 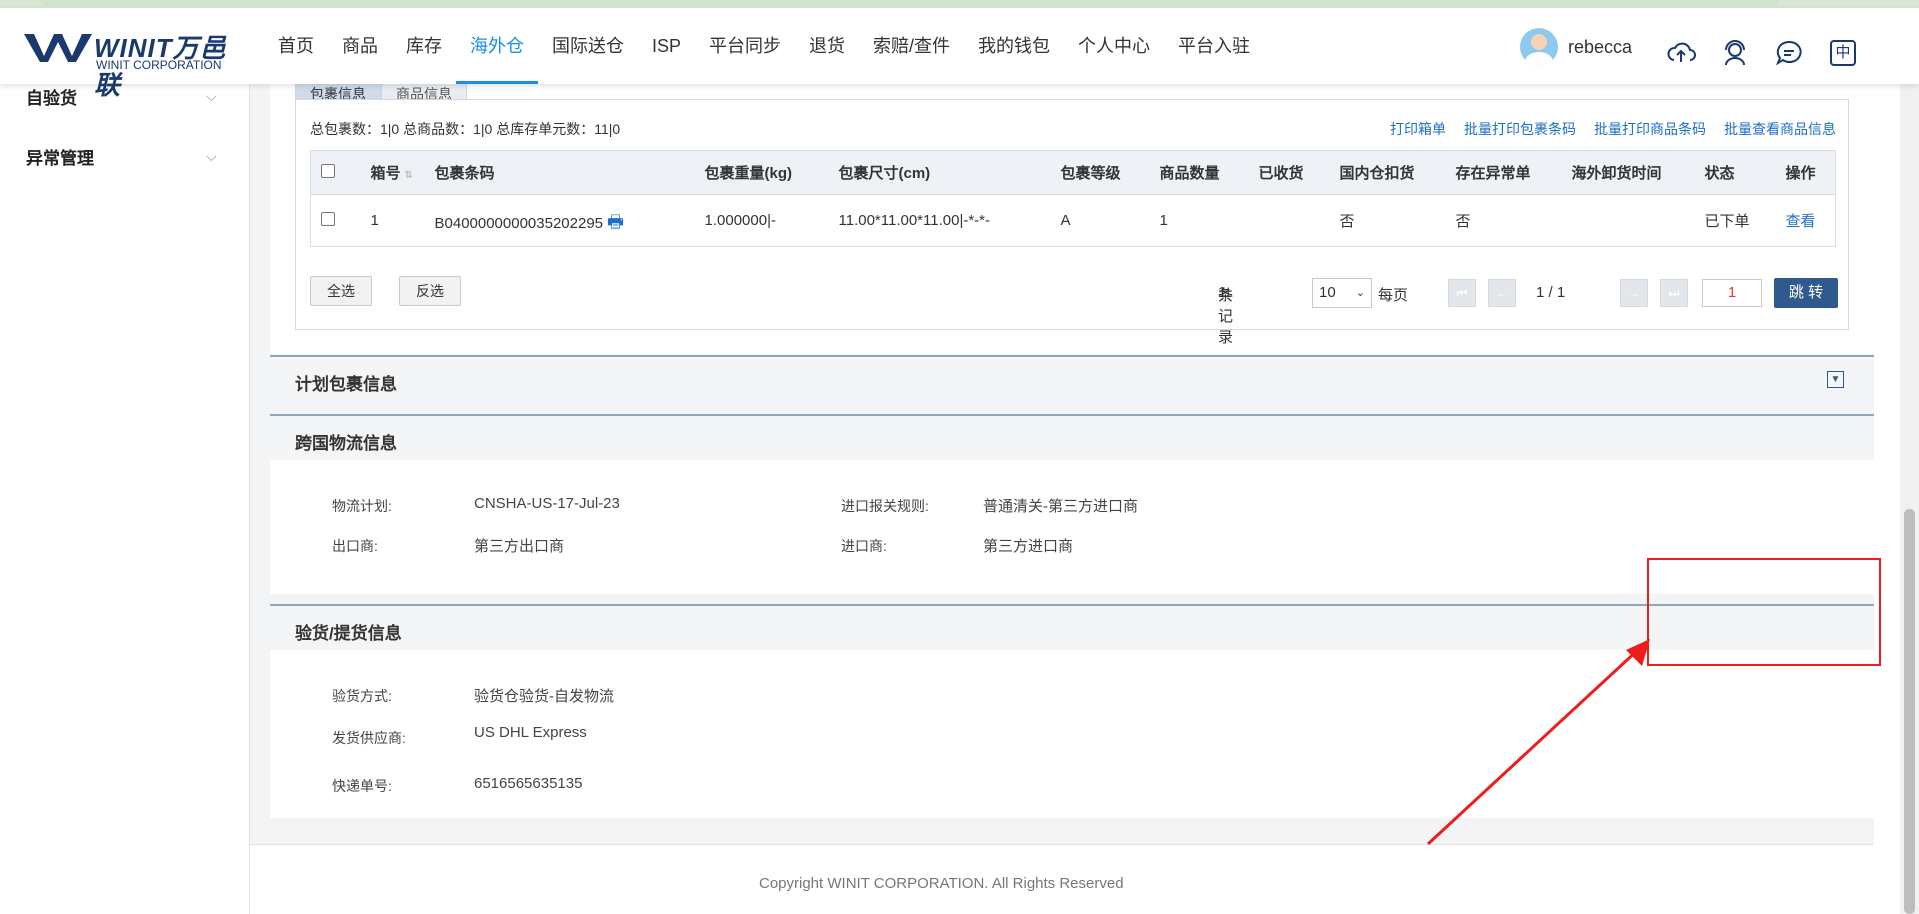 What do you see at coordinates (362, 696) in the screenshot?
I see `inspection-method-label: 验货方式:` at bounding box center [362, 696].